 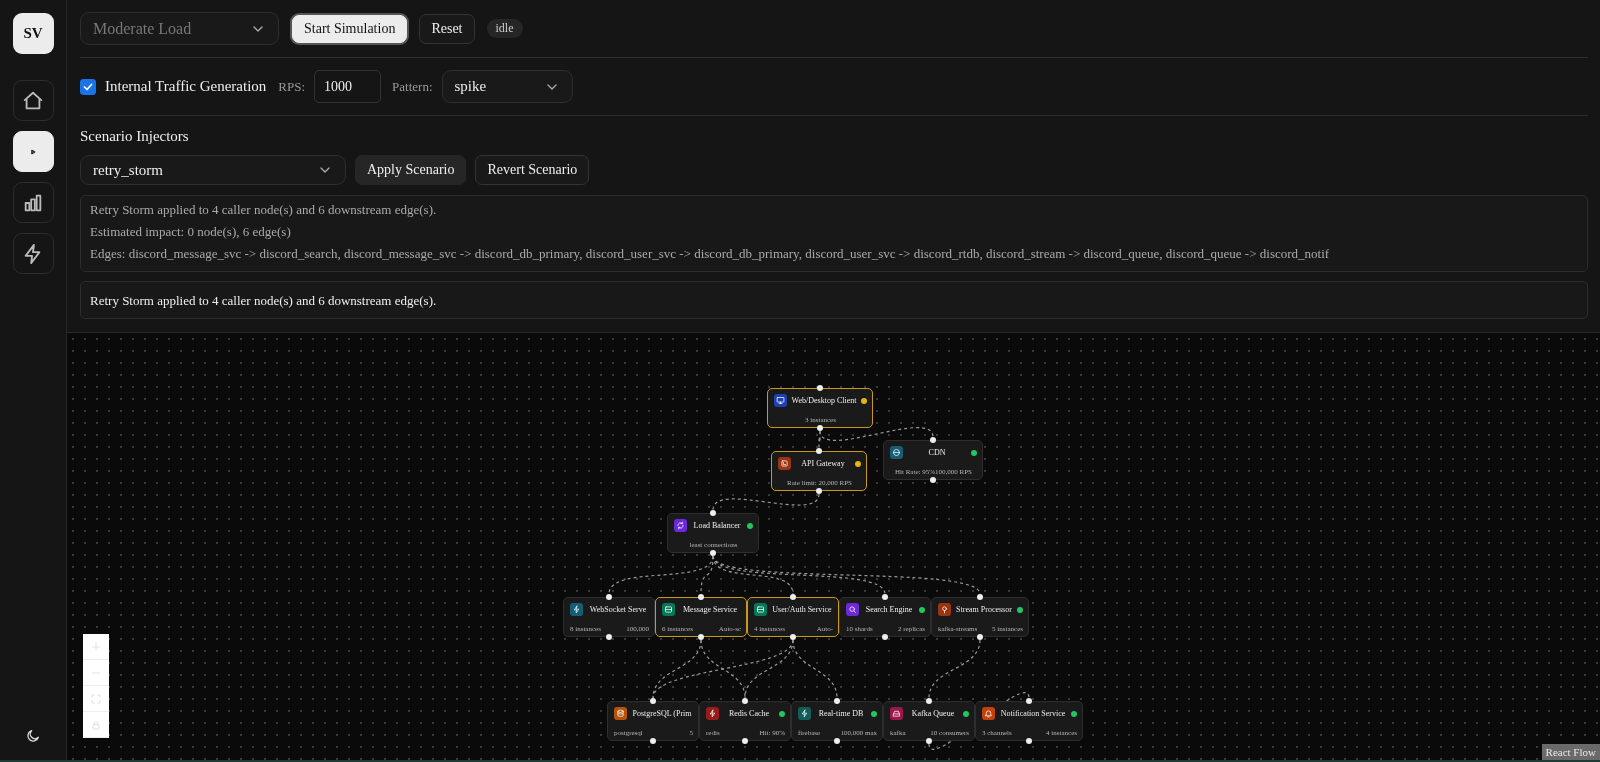 What do you see at coordinates (988, 713) in the screenshot?
I see `bell-icon` at bounding box center [988, 713].